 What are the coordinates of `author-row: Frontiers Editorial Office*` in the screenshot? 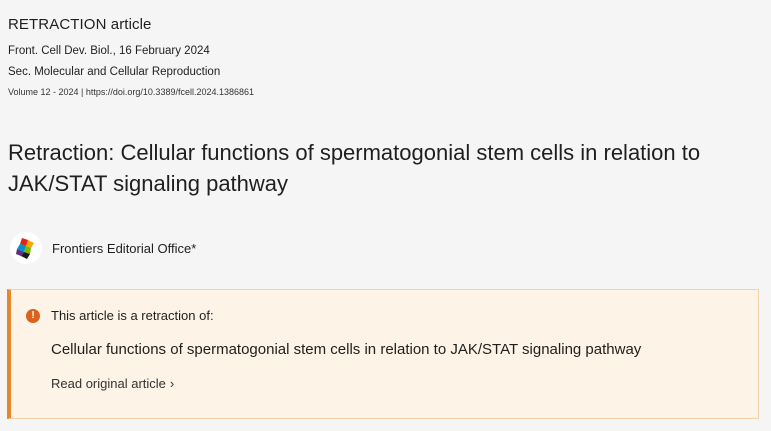 It's located at (103, 248).